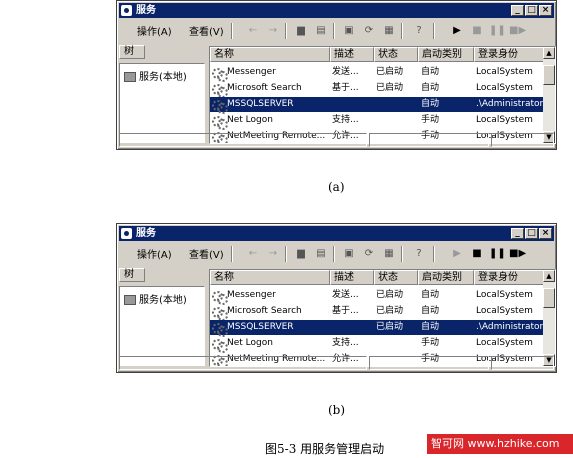  I want to click on service-name: Microsoft Search, so click(264, 88).